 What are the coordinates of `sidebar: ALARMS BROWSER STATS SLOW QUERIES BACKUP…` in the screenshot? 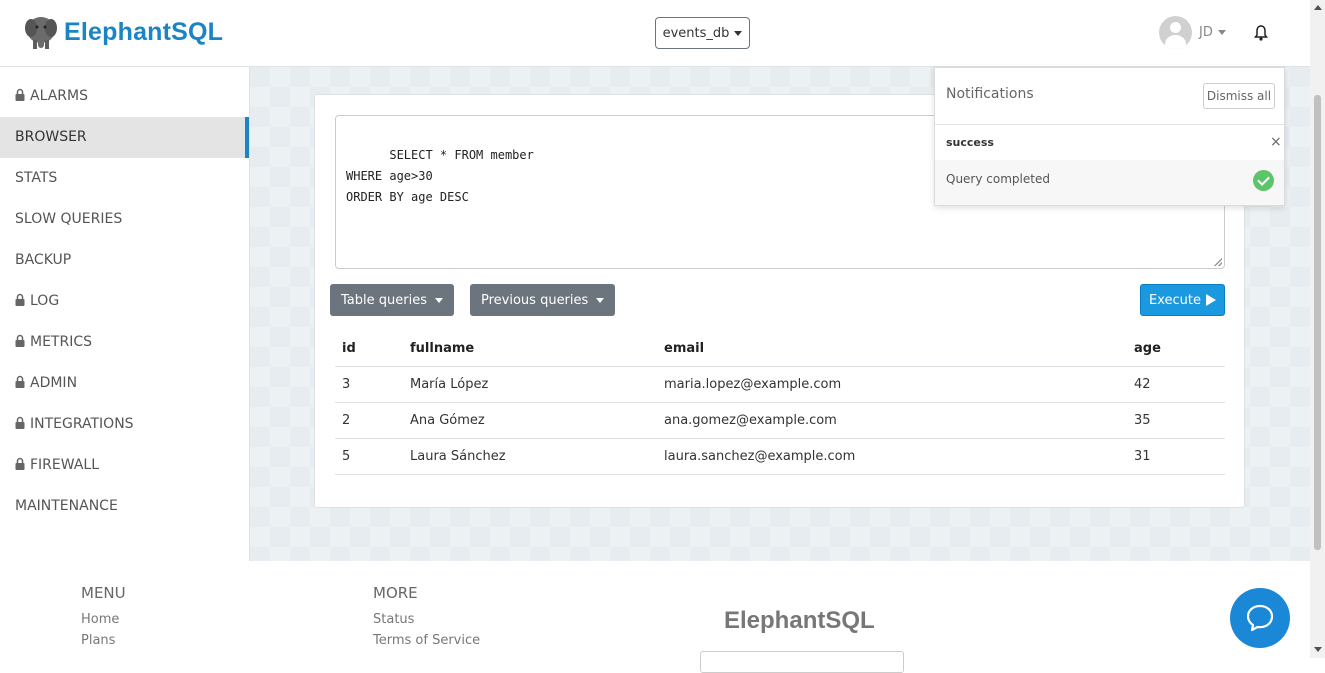 It's located at (125, 314).